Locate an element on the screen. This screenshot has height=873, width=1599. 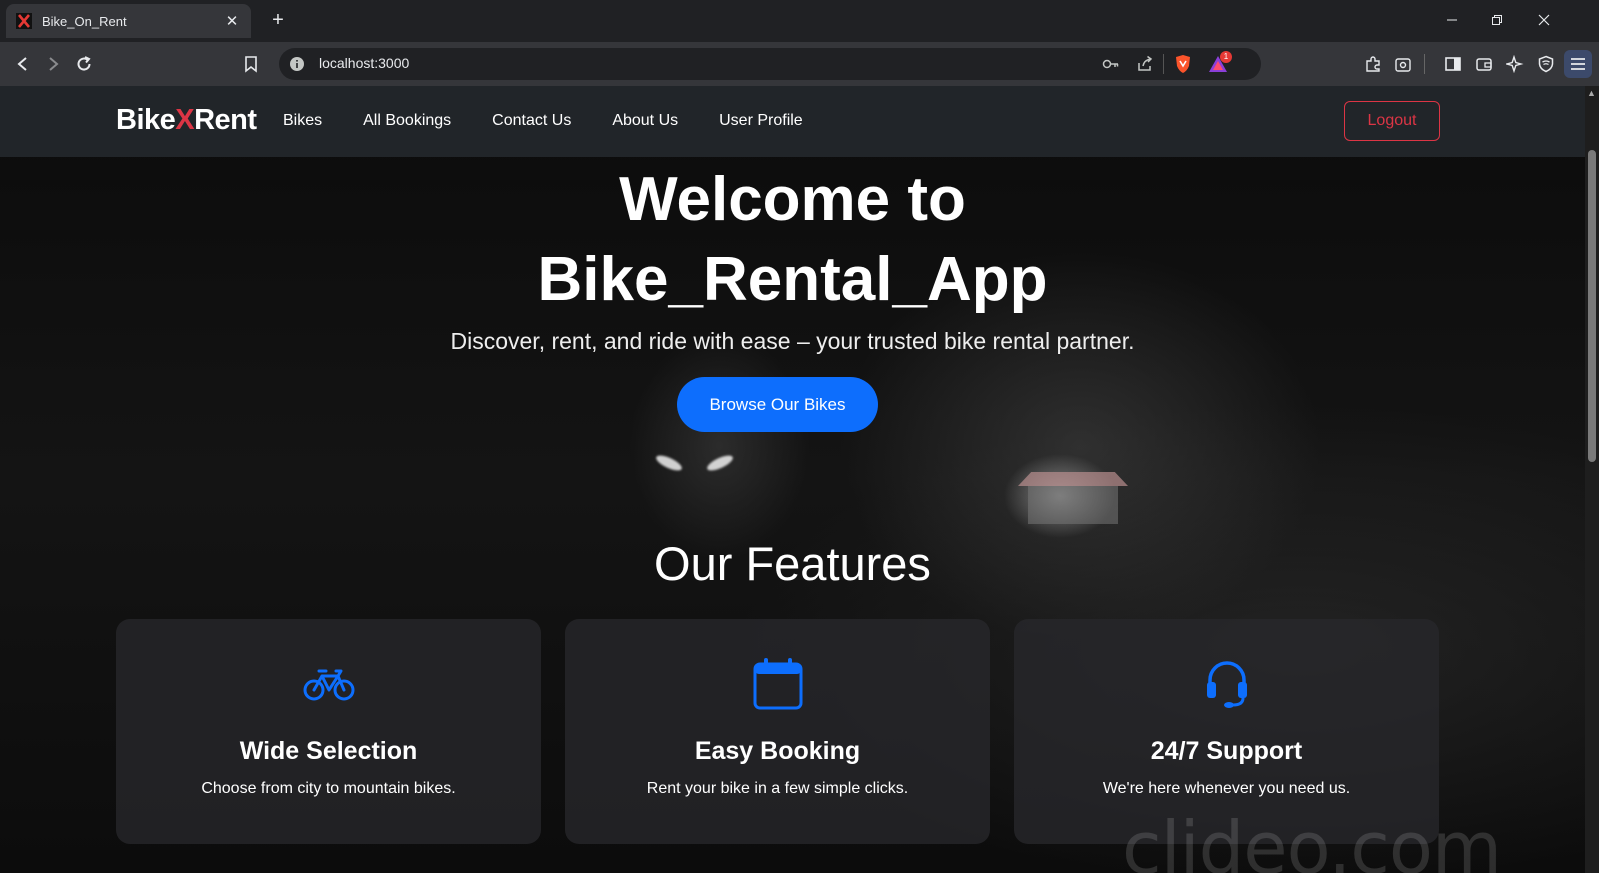
site-info-icon is located at coordinates (297, 66).